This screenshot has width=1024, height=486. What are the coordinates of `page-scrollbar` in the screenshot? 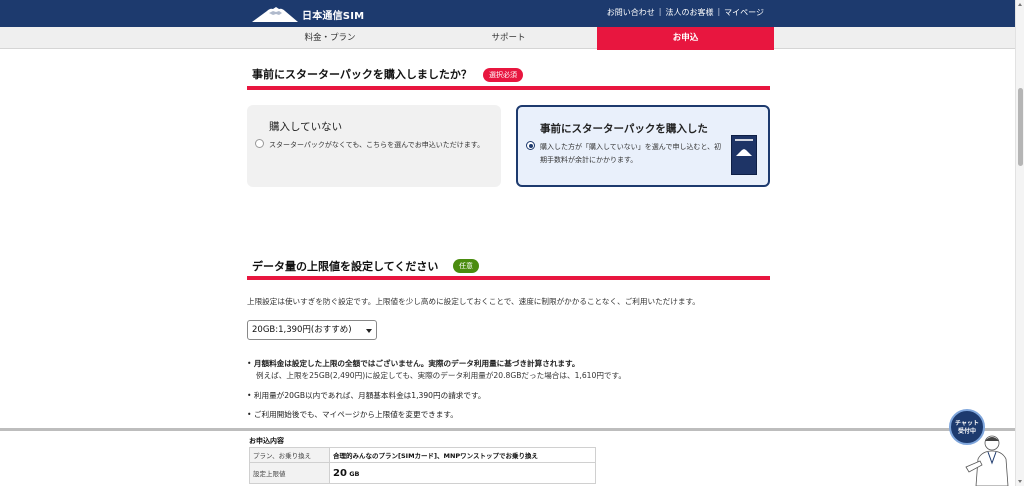 It's located at (1019, 243).